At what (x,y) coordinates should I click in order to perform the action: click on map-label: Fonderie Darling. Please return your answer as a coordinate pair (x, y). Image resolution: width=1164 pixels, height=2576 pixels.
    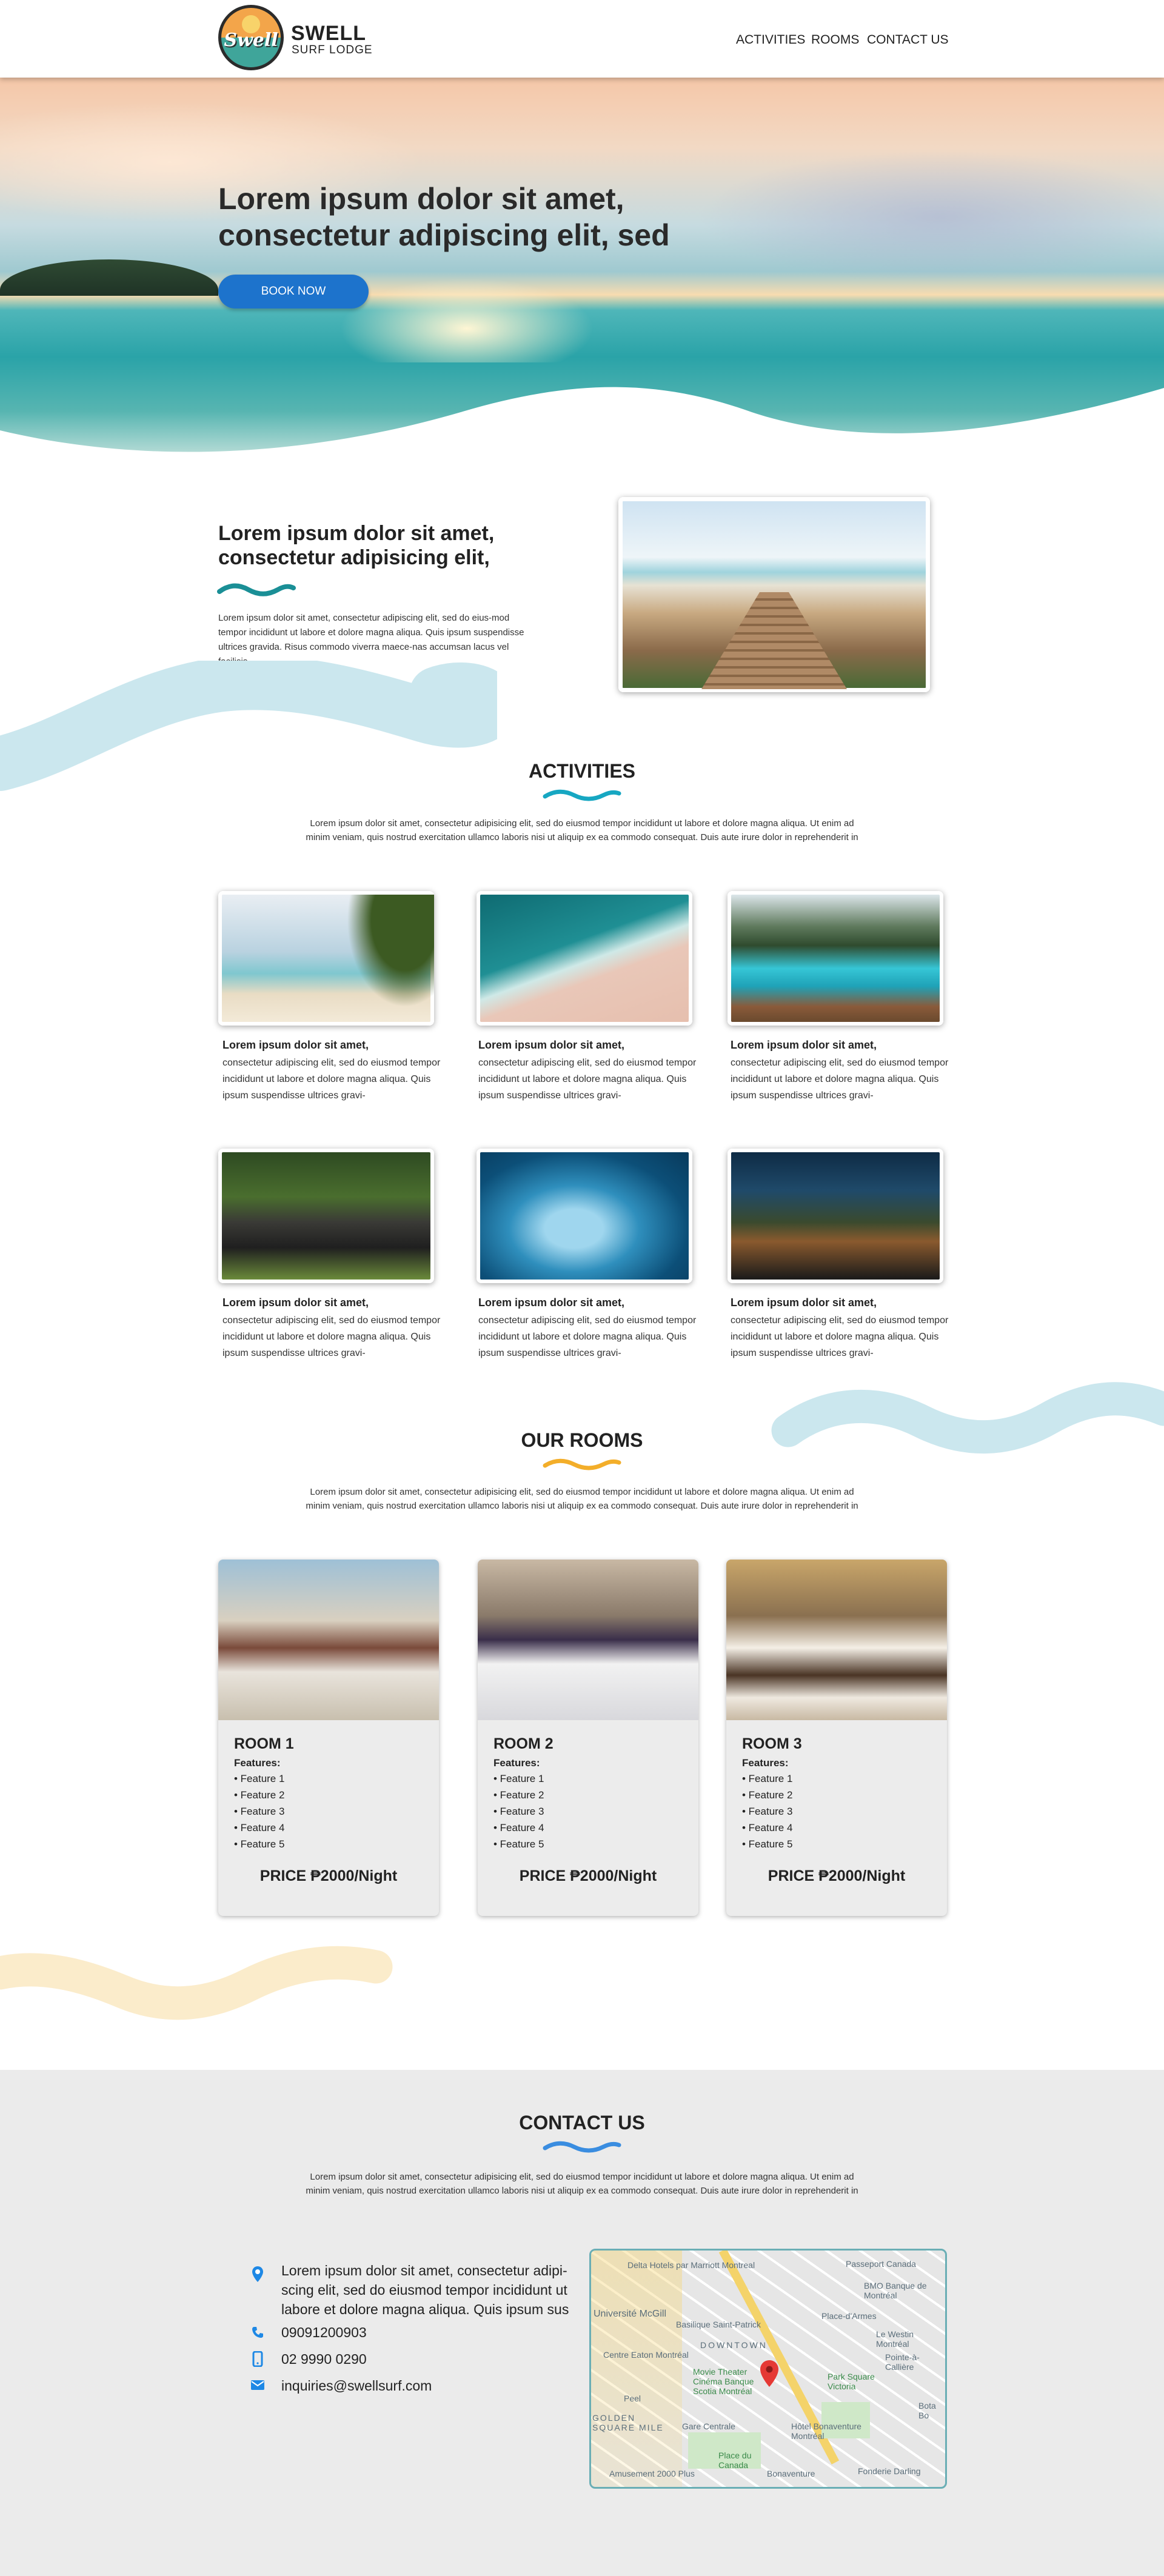
    Looking at the image, I should click on (889, 2471).